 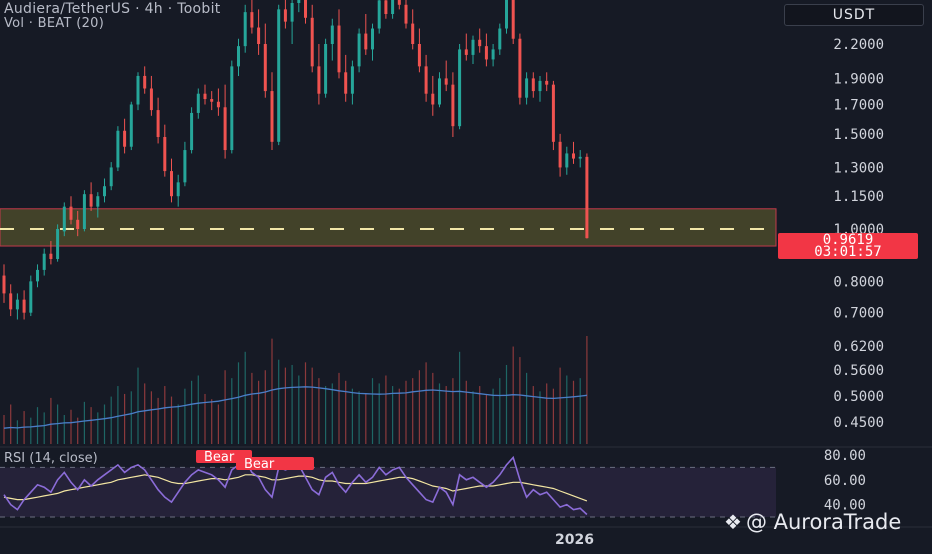 I want to click on price-axis-tick: 2.2000, so click(x=858, y=45).